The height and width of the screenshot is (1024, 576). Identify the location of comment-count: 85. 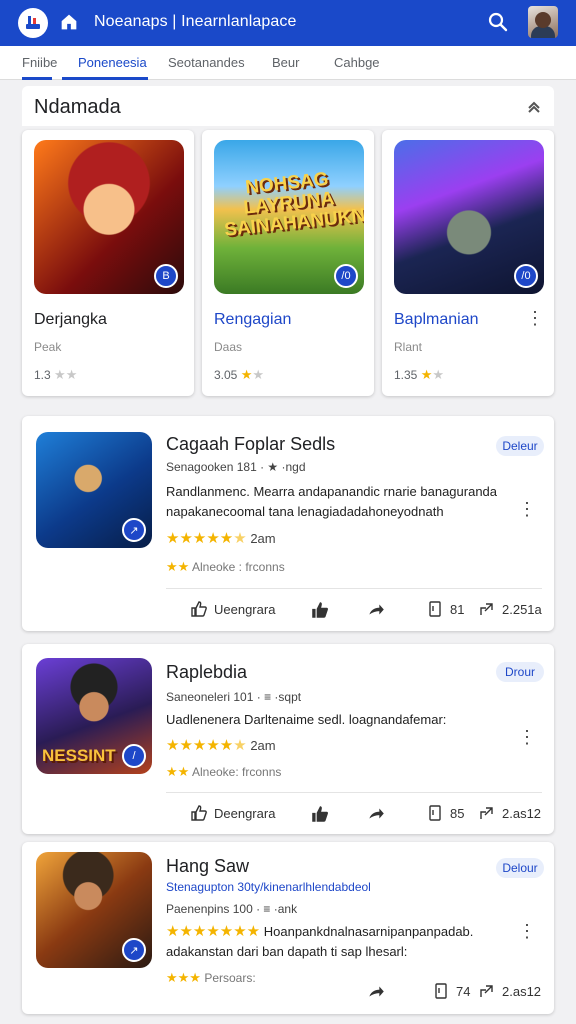
(457, 813).